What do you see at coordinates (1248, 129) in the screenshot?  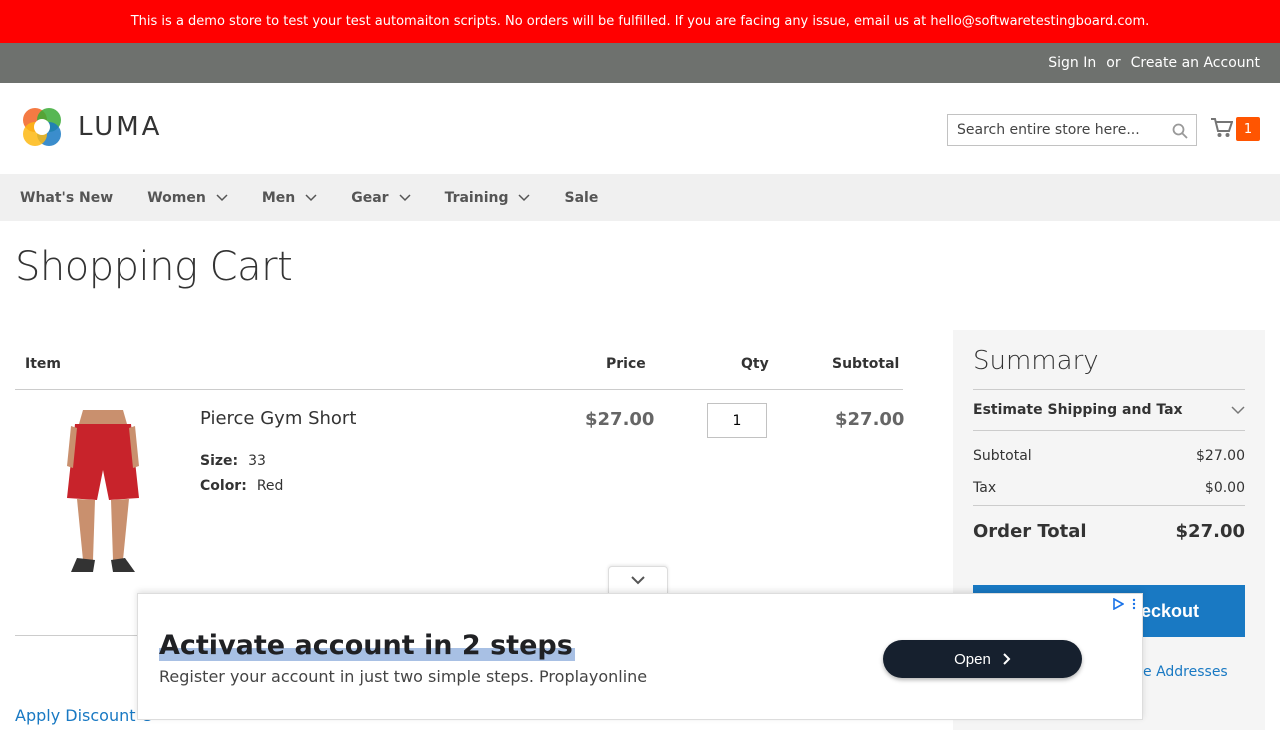 I see `cart-count-badge: 1` at bounding box center [1248, 129].